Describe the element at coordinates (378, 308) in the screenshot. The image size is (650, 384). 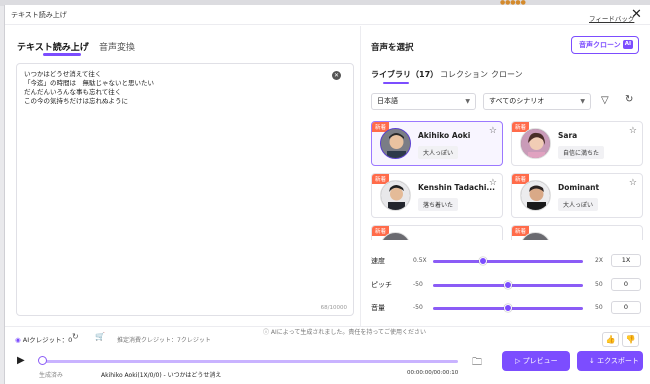
I see `volume-label: 音量` at that location.